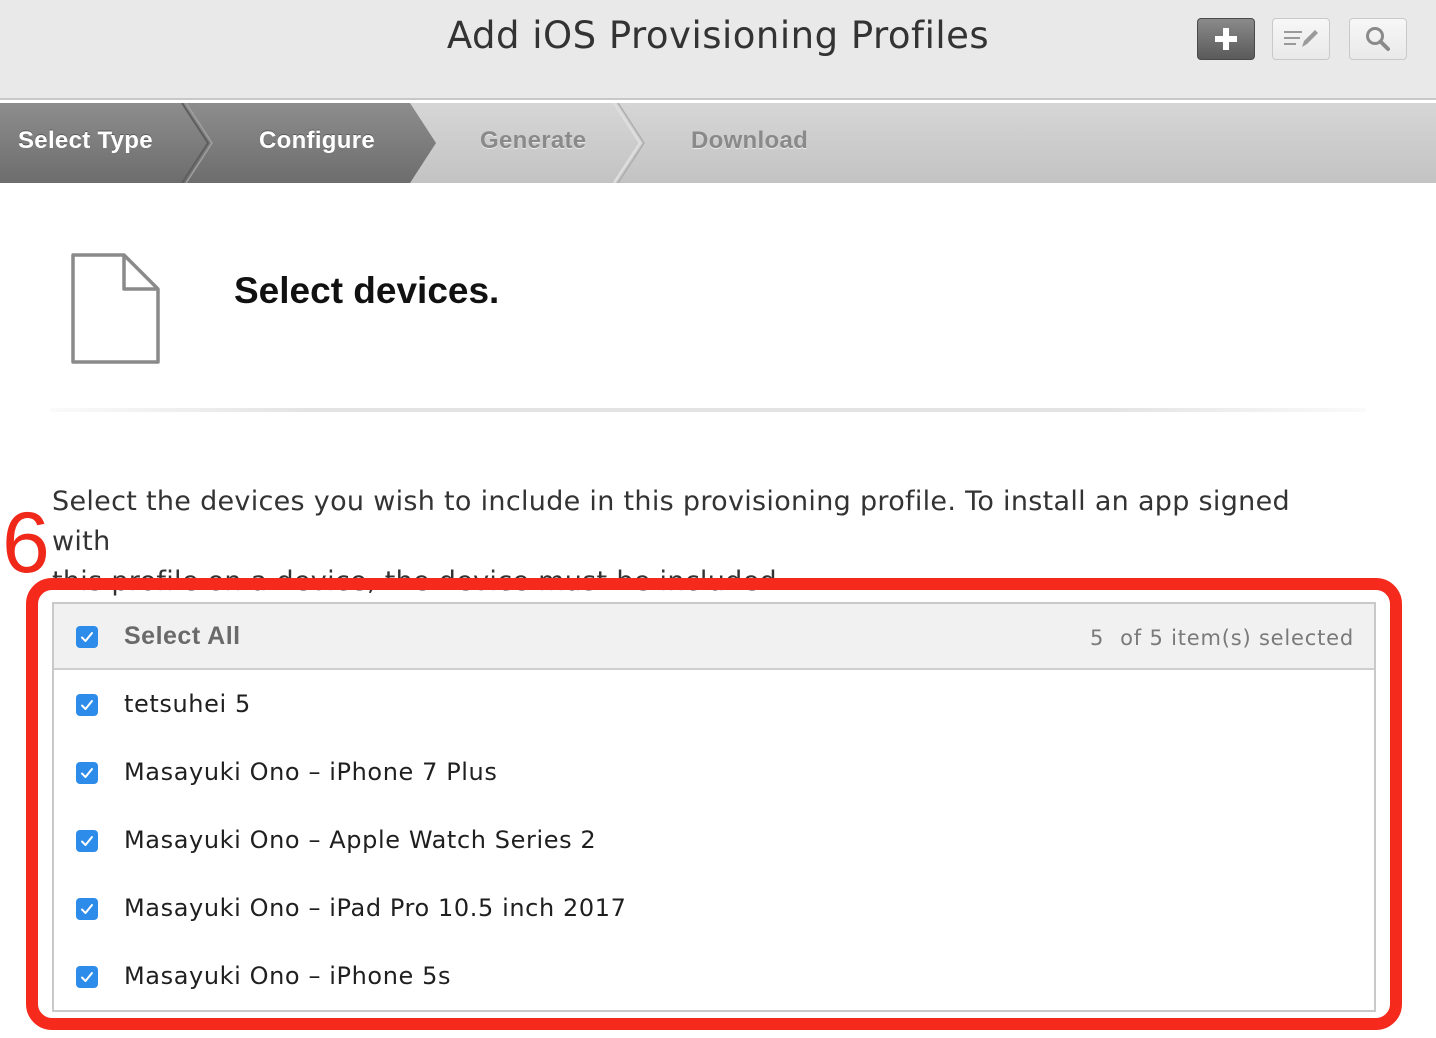 This screenshot has width=1436, height=1038. I want to click on step-download: Download, so click(750, 140).